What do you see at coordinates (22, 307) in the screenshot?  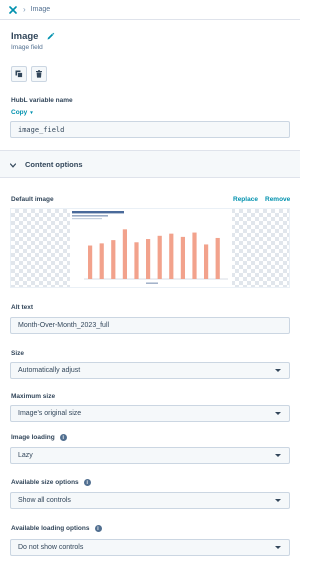 I see `alt-text-label: Alt text` at bounding box center [22, 307].